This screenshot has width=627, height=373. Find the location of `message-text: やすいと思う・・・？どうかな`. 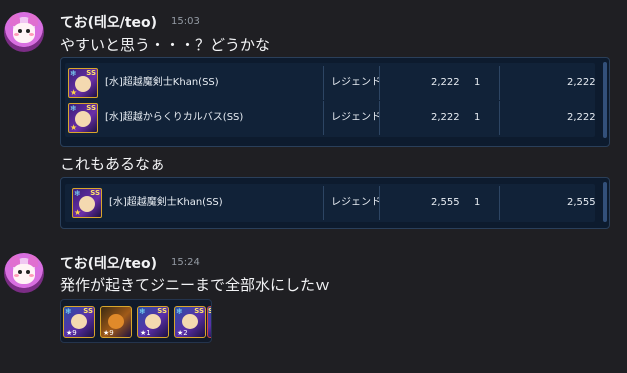

message-text: やすいと思う・・・？どうかな is located at coordinates (165, 45).